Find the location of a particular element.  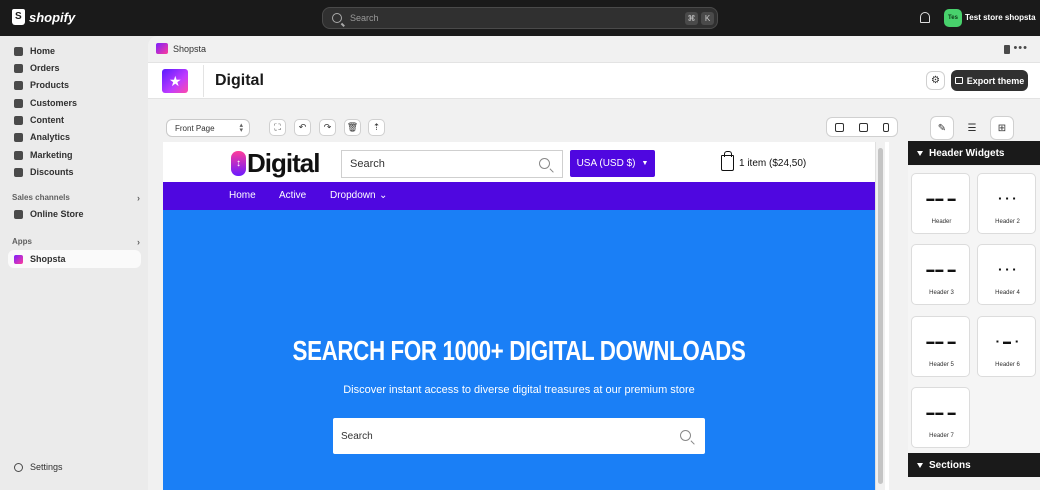

home-icon is located at coordinates (18, 51).